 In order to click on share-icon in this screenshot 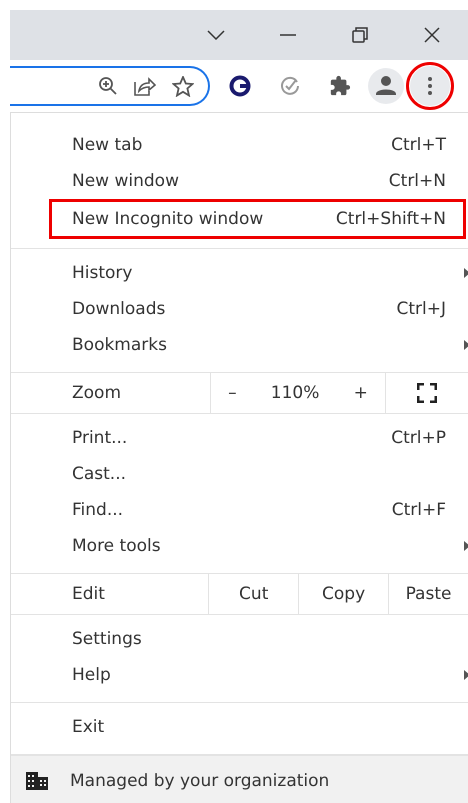, I will do `click(145, 86)`.